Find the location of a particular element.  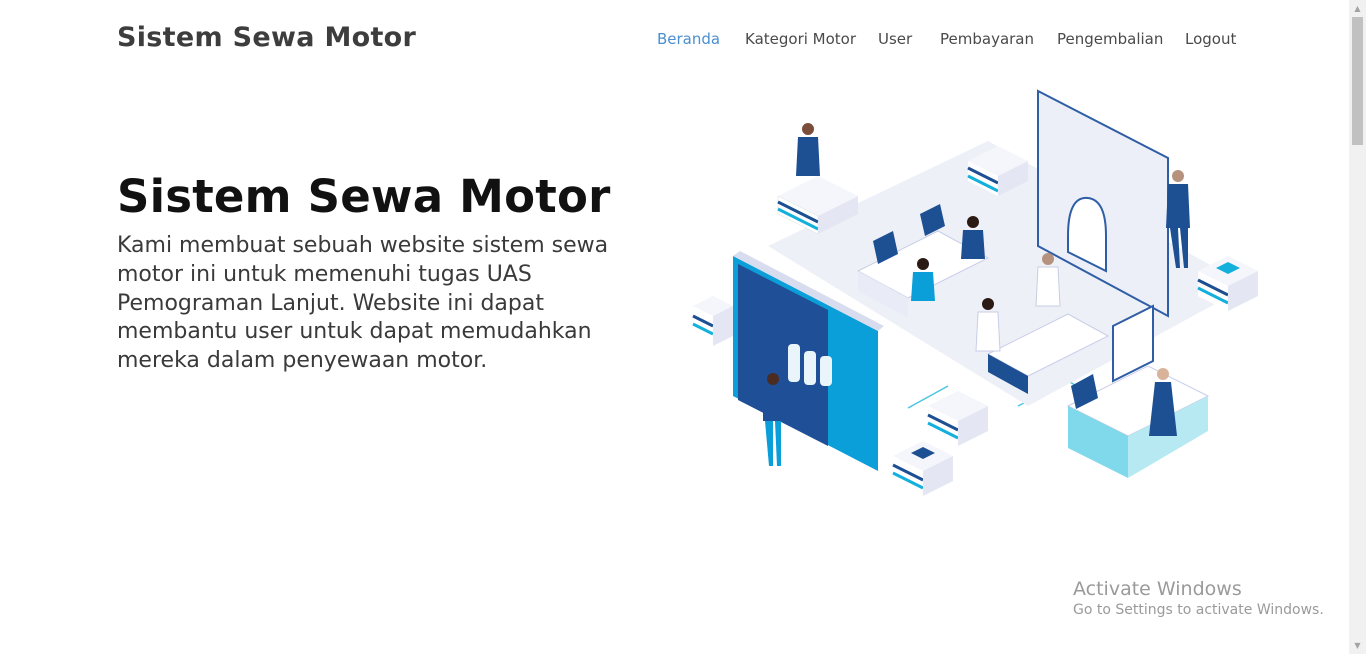

nav-link-kategori-motor: Kategori Motor is located at coordinates (800, 39).